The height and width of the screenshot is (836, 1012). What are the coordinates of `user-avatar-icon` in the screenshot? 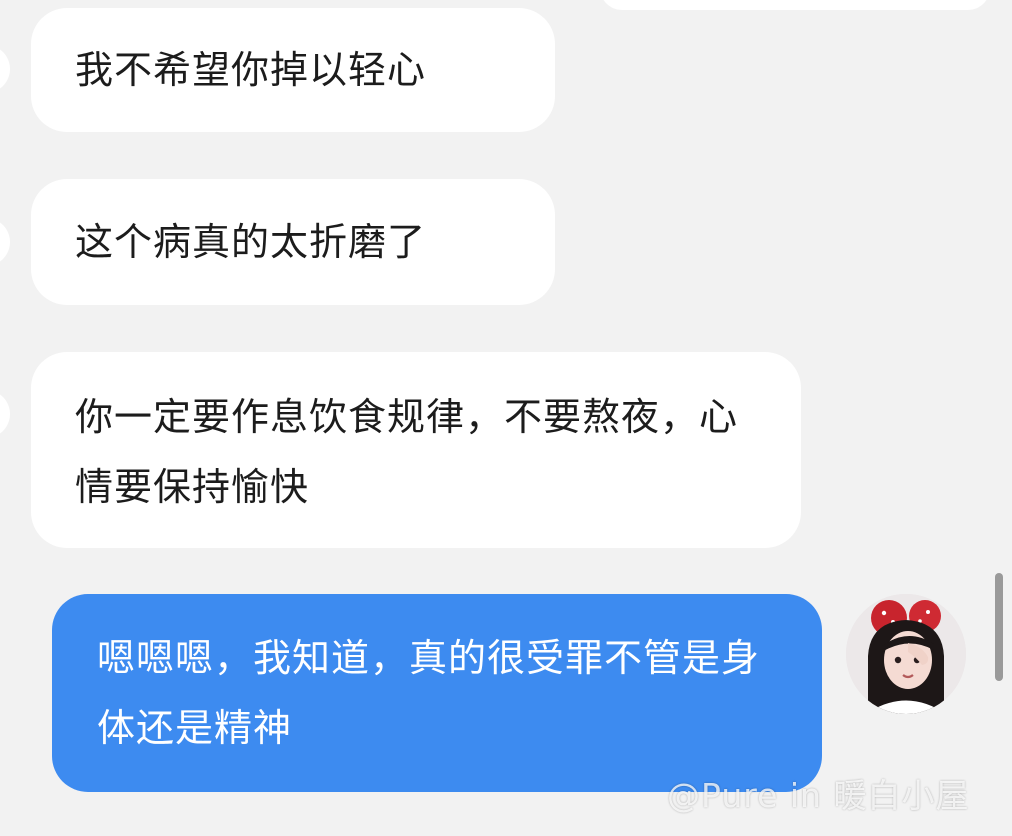 It's located at (906, 654).